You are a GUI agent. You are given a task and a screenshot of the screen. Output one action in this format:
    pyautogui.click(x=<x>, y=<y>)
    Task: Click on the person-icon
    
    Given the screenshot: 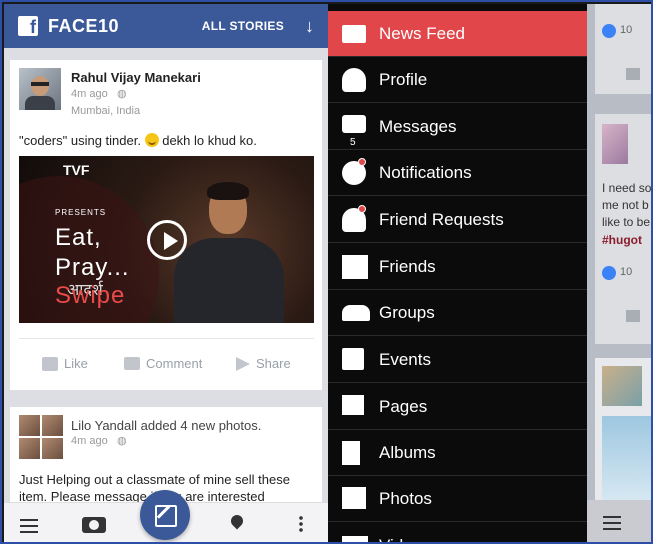 What is the action you would take?
    pyautogui.click(x=354, y=80)
    